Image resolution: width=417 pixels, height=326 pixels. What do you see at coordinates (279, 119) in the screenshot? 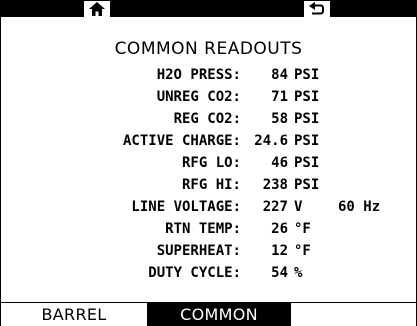
I see `readout-value: 58` at bounding box center [279, 119].